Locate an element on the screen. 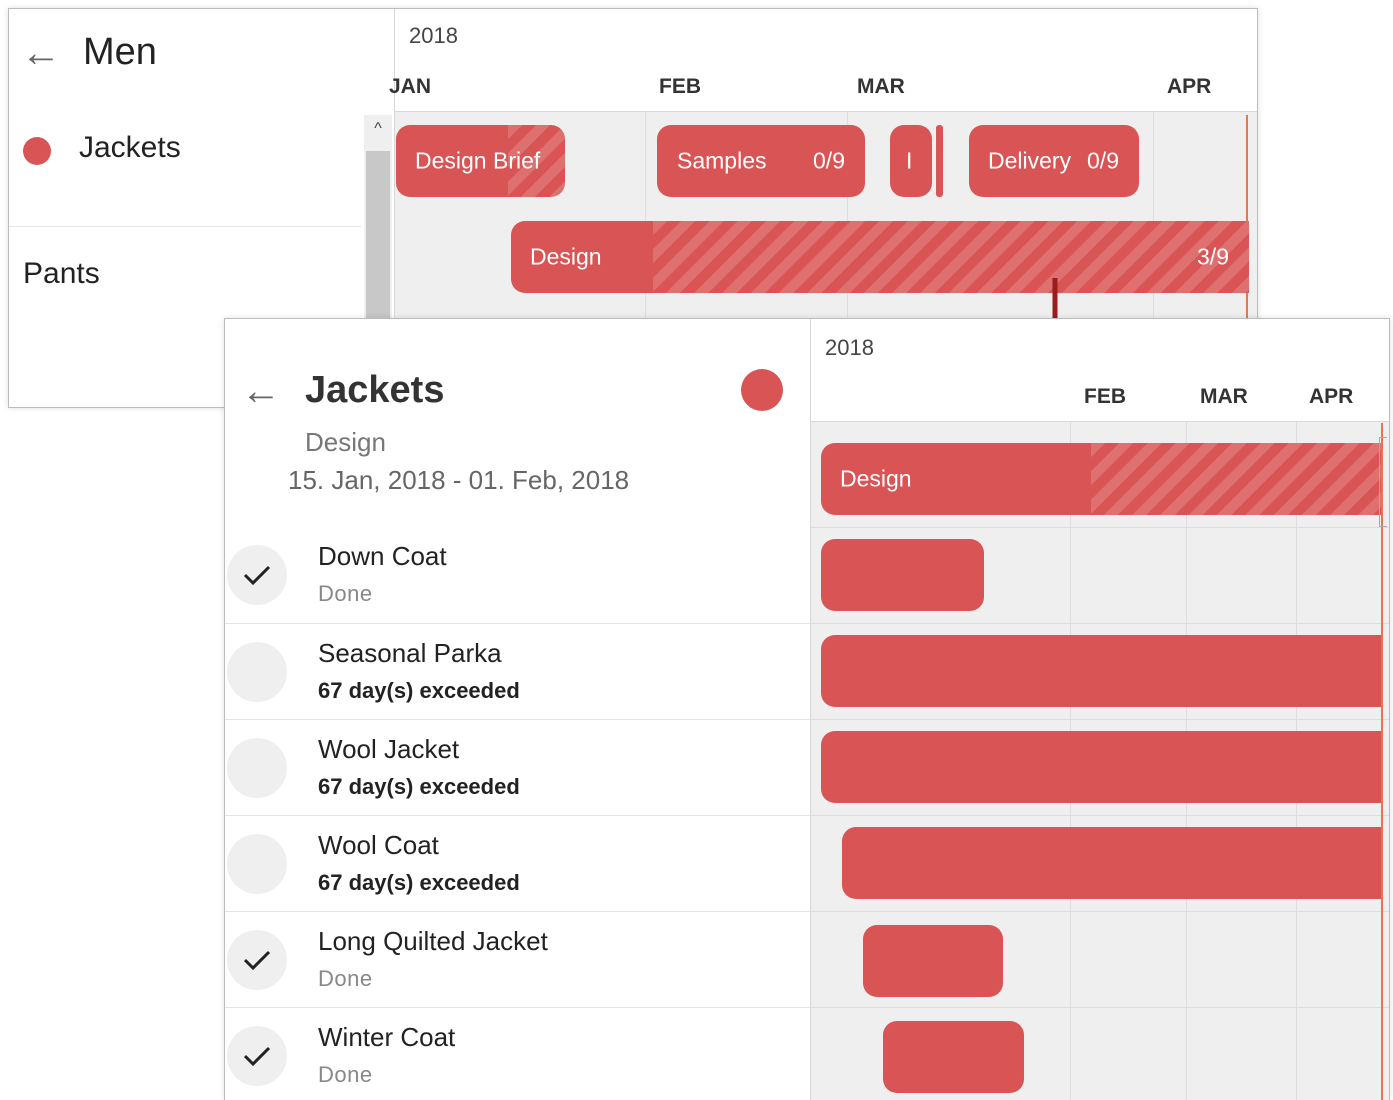 The height and width of the screenshot is (1100, 1393). scroll-up-icon: ^ is located at coordinates (378, 129).